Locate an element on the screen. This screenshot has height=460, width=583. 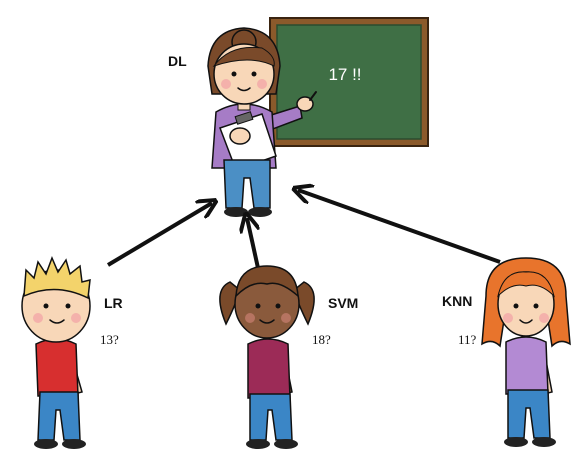
arrow-svm-to-dl is located at coordinates (253, 243).